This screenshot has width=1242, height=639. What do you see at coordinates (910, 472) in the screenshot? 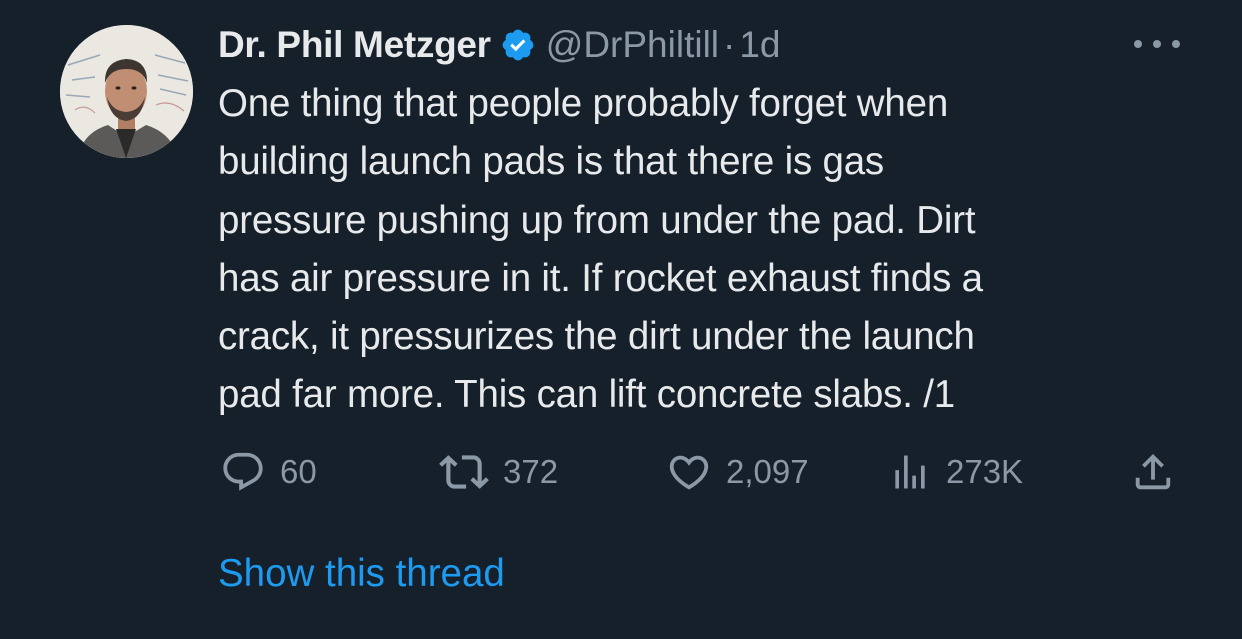
I see `views-icon` at bounding box center [910, 472].